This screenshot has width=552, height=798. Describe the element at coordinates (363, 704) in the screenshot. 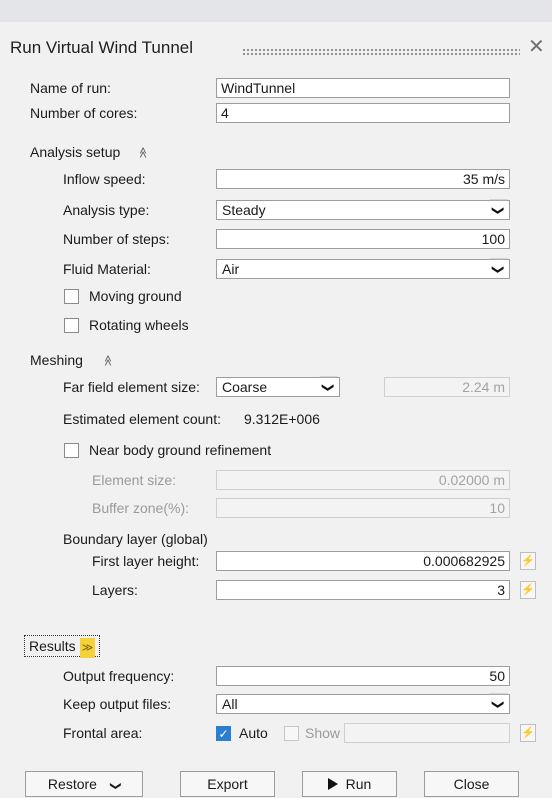

I see `keep-output-files-select: All ❯` at that location.